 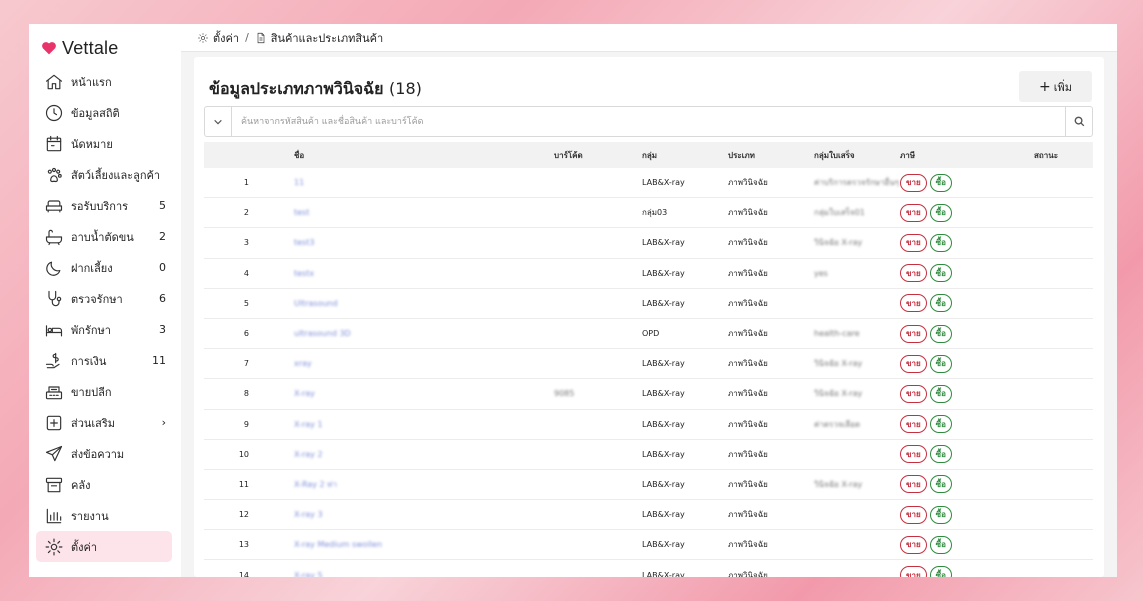 What do you see at coordinates (771, 155) in the screenshot?
I see `col-type-header: ประเภท` at bounding box center [771, 155].